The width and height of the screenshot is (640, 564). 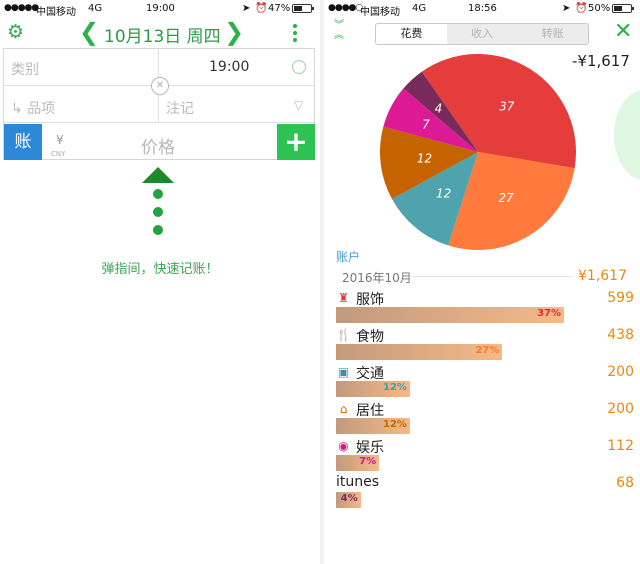 I want to click on currency-symbol: ¥, so click(x=60, y=140).